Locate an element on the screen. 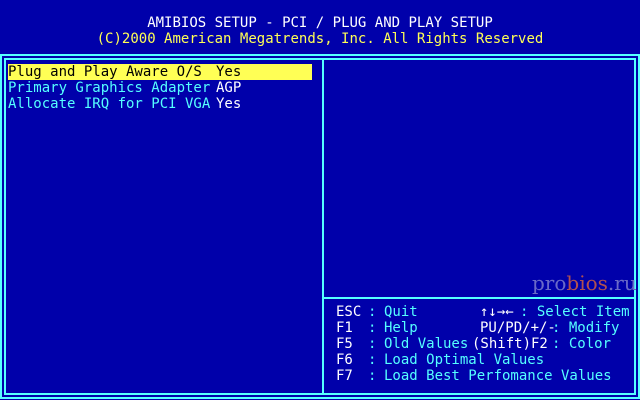  help-row: F5 : Old Values (Shift)F2 : Color is located at coordinates (484, 344).